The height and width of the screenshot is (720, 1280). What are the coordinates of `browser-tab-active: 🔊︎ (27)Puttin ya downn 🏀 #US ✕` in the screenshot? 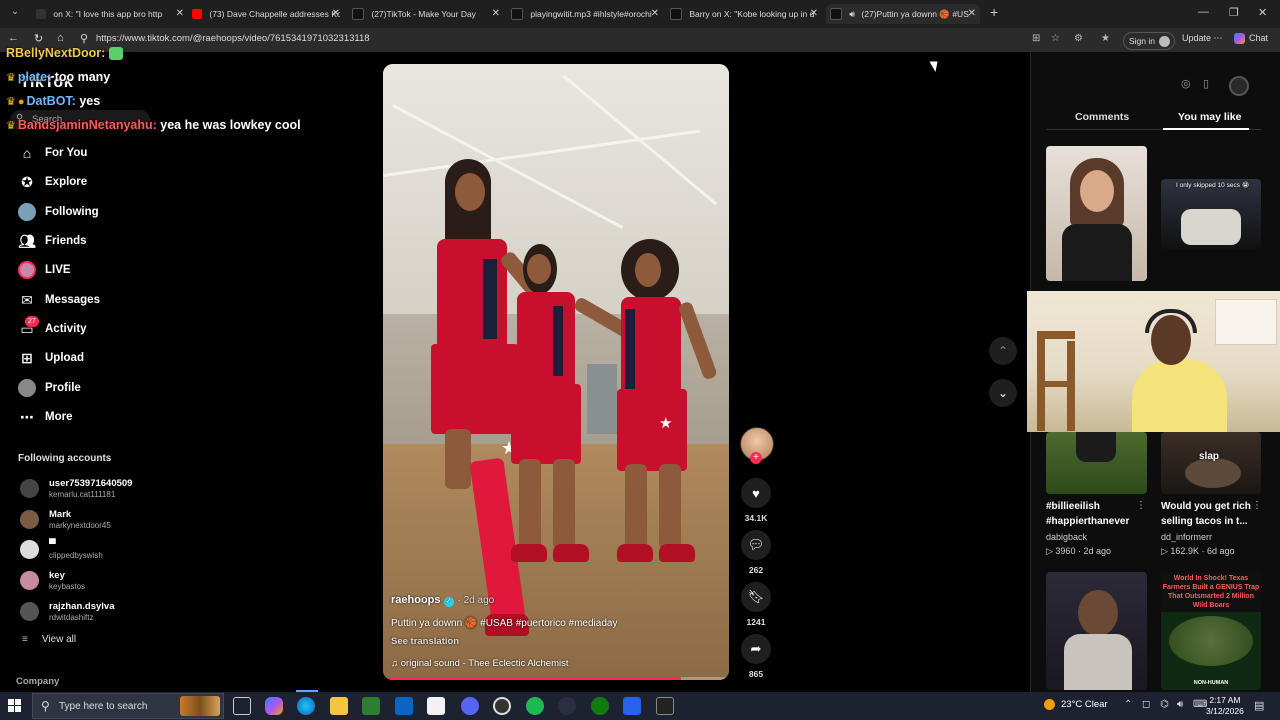 It's located at (903, 14).